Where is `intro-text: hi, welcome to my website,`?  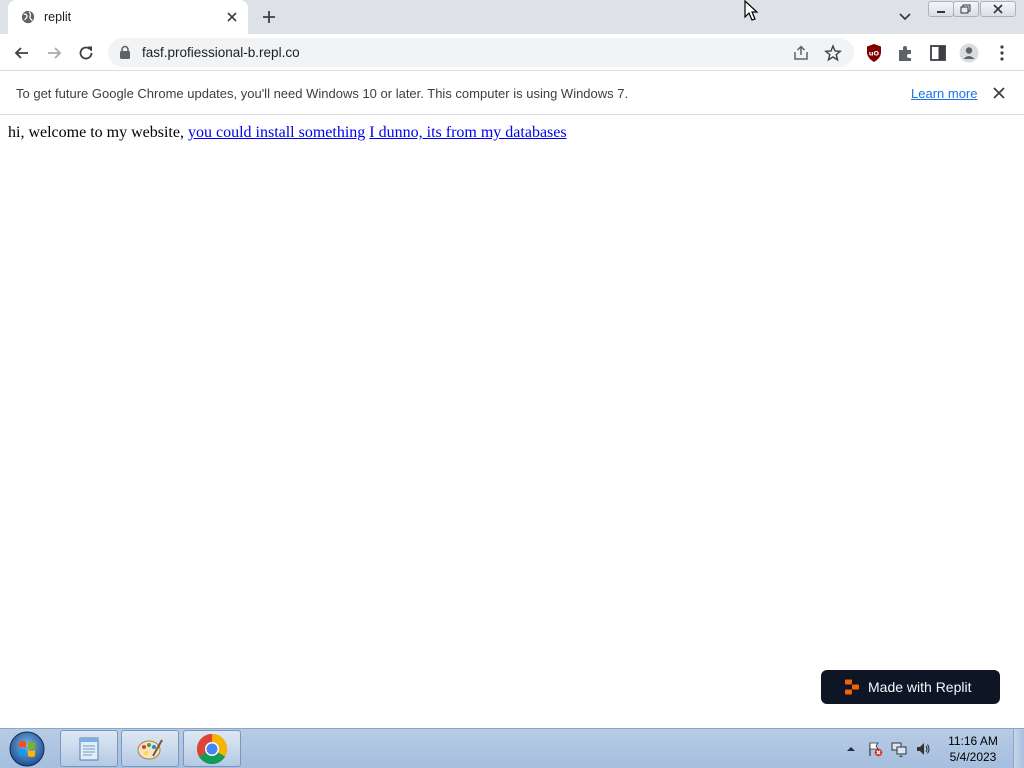 intro-text: hi, welcome to my website, is located at coordinates (98, 132).